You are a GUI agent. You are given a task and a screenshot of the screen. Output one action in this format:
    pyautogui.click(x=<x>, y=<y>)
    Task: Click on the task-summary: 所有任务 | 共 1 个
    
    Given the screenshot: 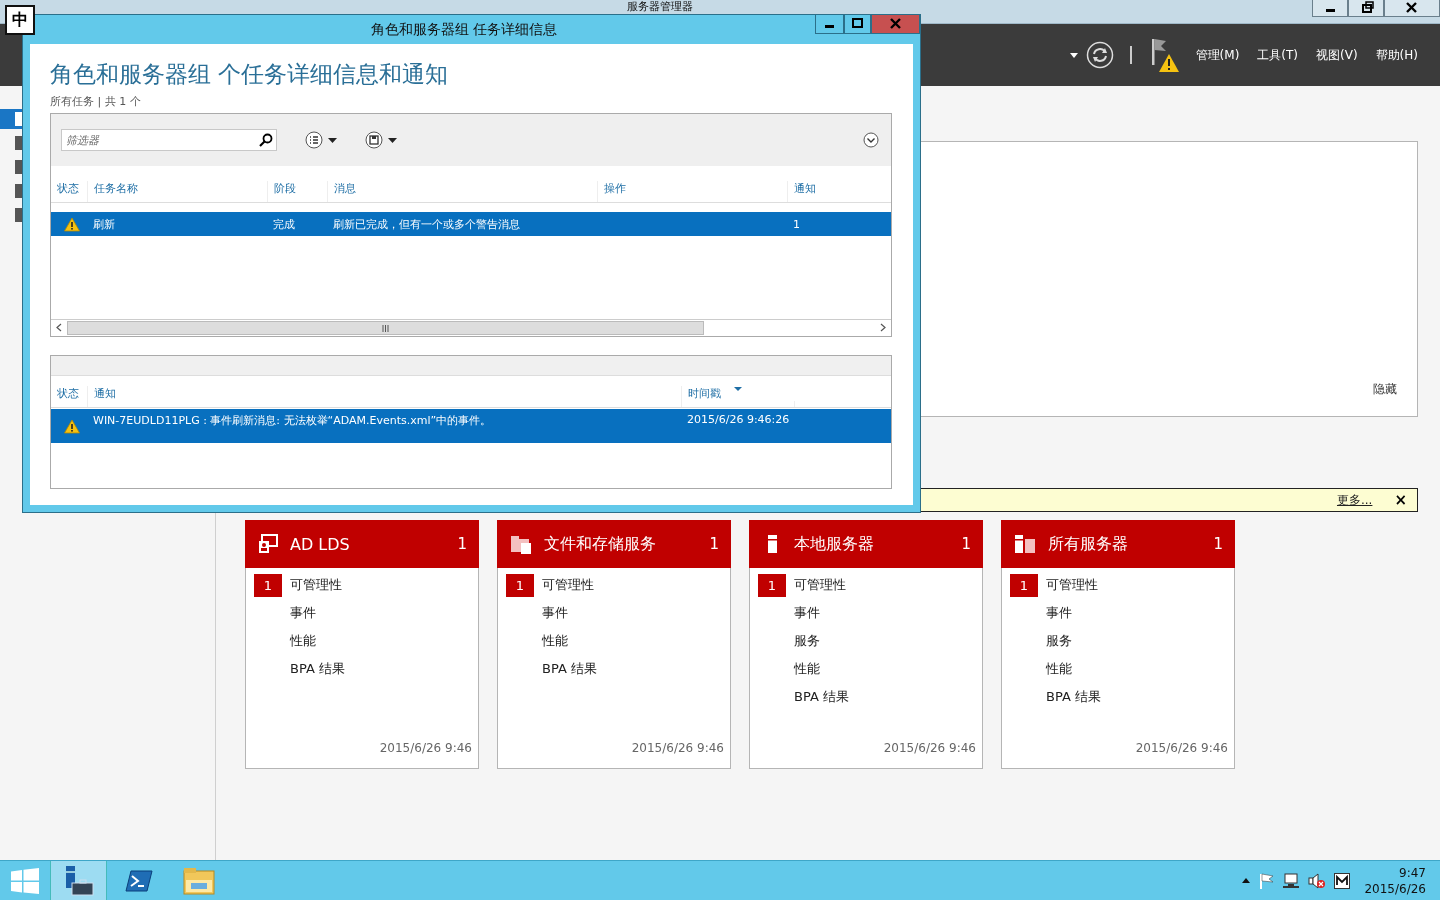 What is the action you would take?
    pyautogui.click(x=95, y=101)
    